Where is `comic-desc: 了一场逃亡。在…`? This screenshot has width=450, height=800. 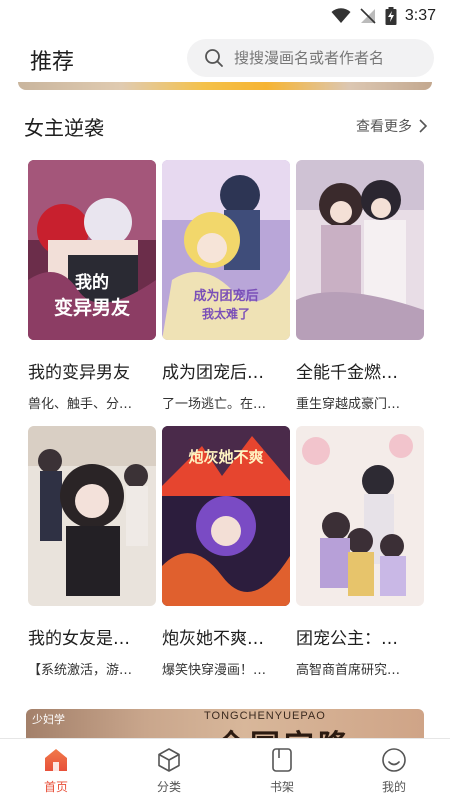
comic-desc: 了一场逃亡。在… is located at coordinates (214, 404).